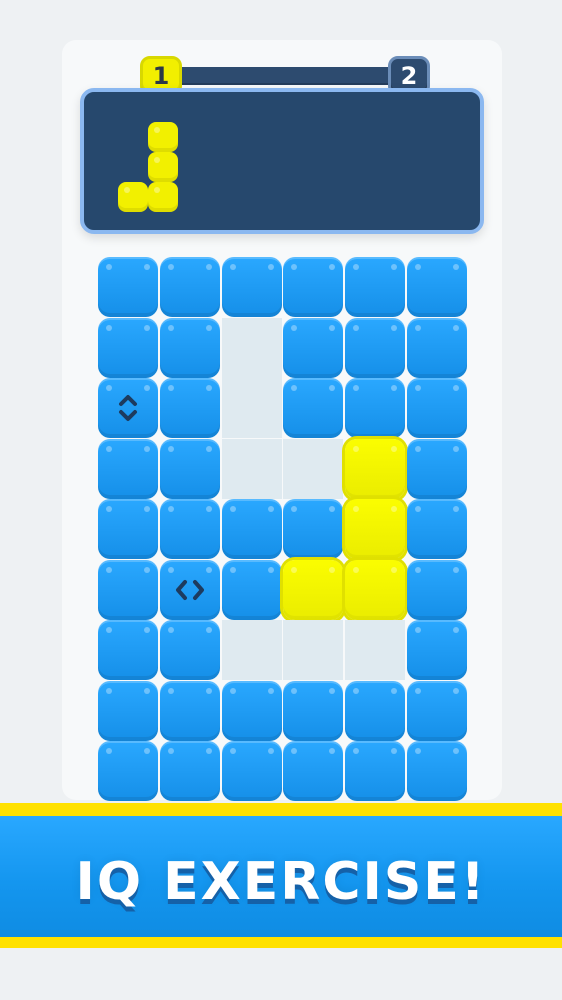 Image resolution: width=562 pixels, height=1000 pixels. Describe the element at coordinates (281, 942) in the screenshot. I see `banner-bottom-stripe` at that location.